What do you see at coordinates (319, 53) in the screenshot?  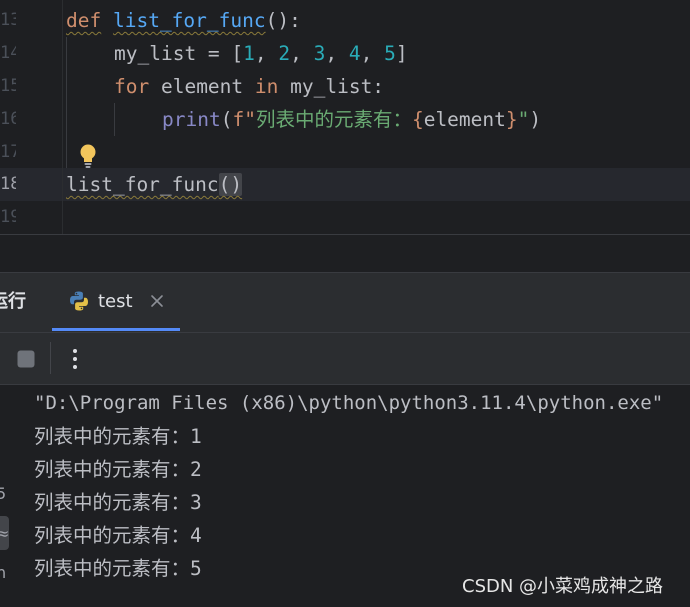 I see `number-literal: 3` at bounding box center [319, 53].